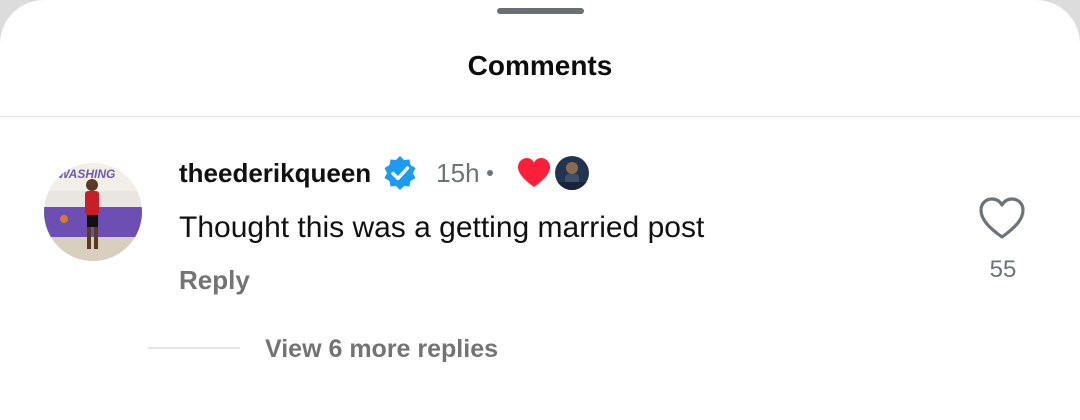 The height and width of the screenshot is (420, 1080). Describe the element at coordinates (86, 174) in the screenshot. I see `avatar-jersey-text: WASHING` at that location.